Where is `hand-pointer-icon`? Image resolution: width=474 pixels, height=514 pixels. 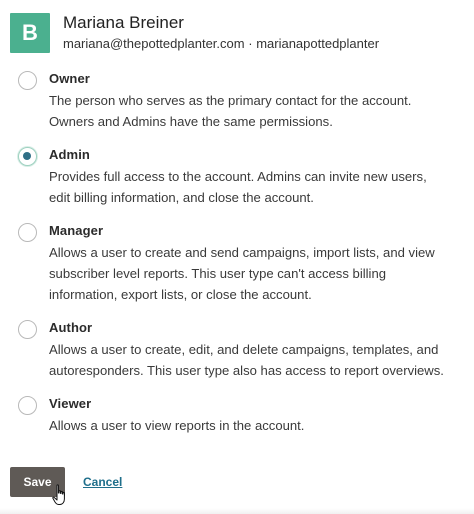
hand-pointer-icon is located at coordinates (58, 494).